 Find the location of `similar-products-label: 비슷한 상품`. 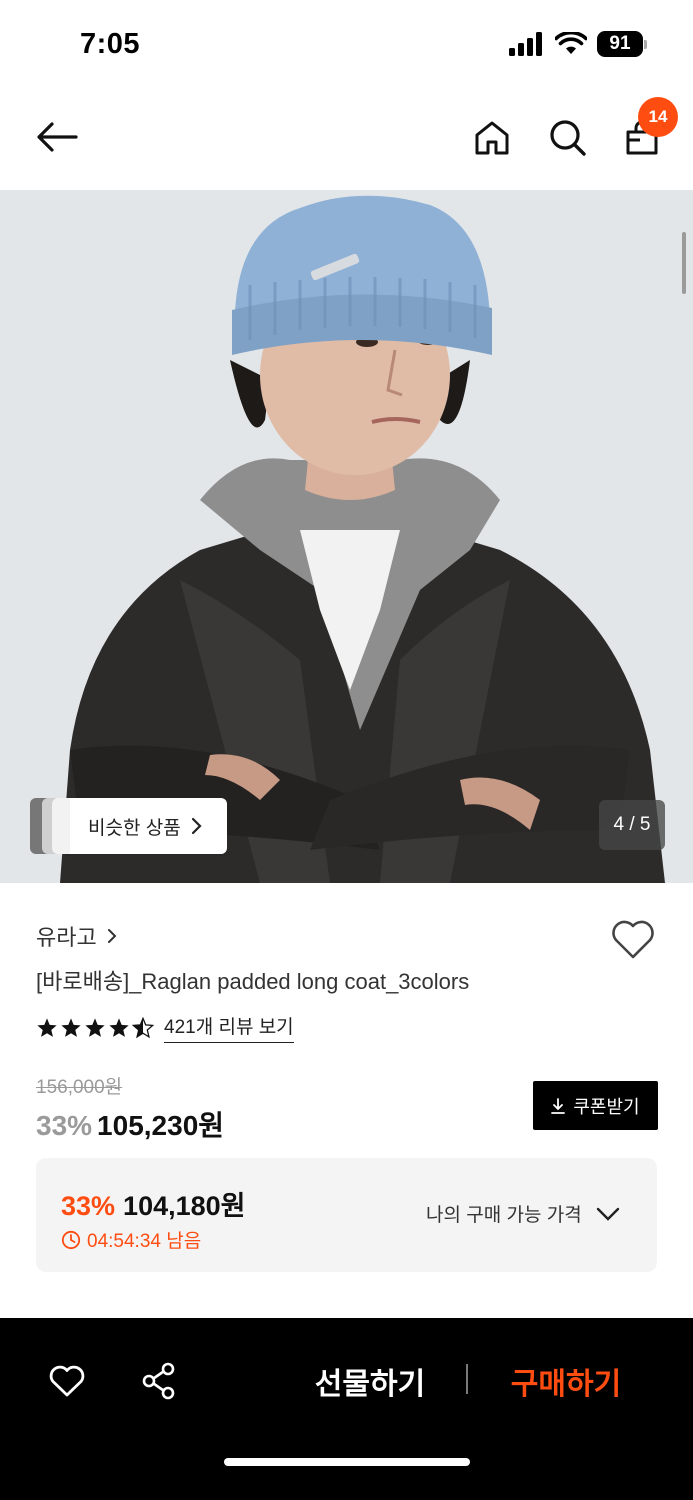

similar-products-label: 비슷한 상품 is located at coordinates (134, 828).